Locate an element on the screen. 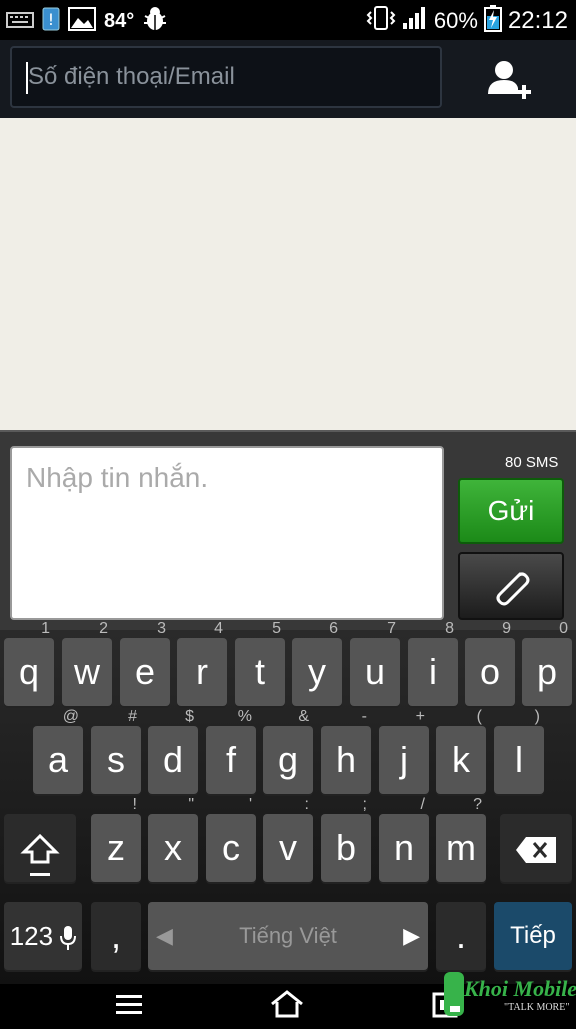 The width and height of the screenshot is (576, 1029). temperature-text: 84° is located at coordinates (119, 21).